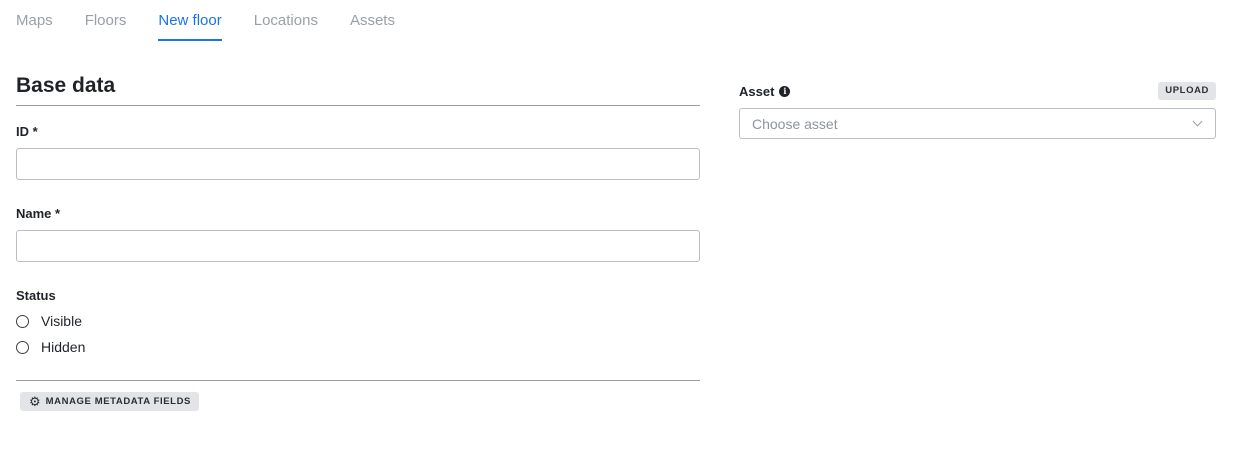  Describe the element at coordinates (358, 380) in the screenshot. I see `divider` at that location.